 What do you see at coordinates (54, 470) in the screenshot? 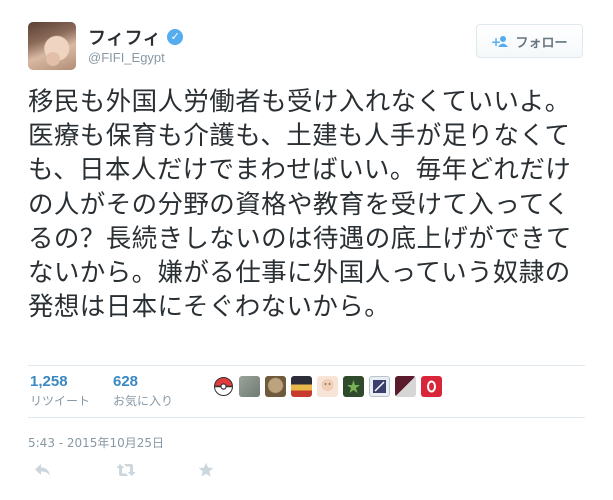
I see `reply-icon` at bounding box center [54, 470].